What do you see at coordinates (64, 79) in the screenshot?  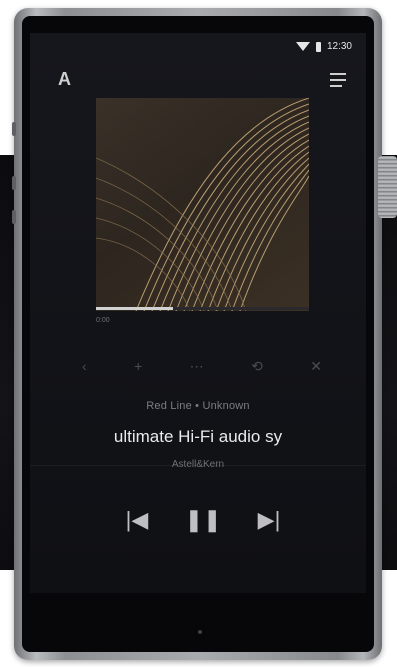 I see `brand-logo: A` at bounding box center [64, 79].